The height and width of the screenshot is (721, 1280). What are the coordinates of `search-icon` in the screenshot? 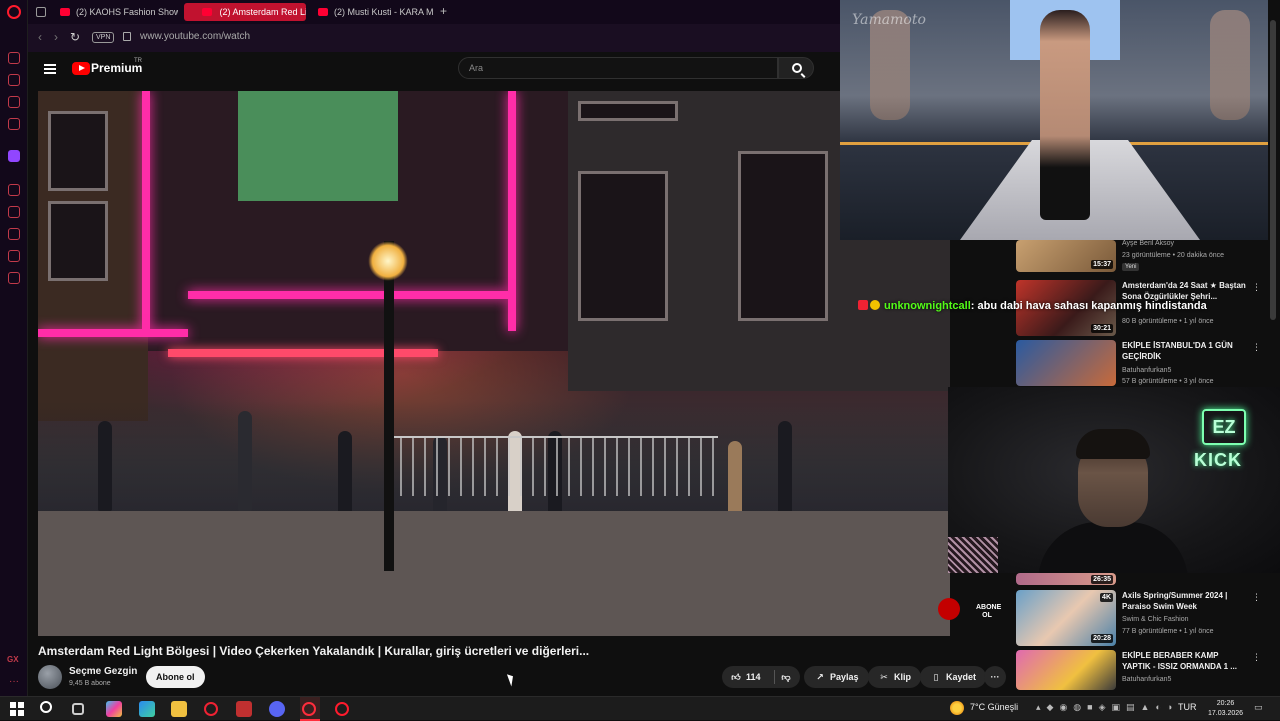 It's located at (46, 707).